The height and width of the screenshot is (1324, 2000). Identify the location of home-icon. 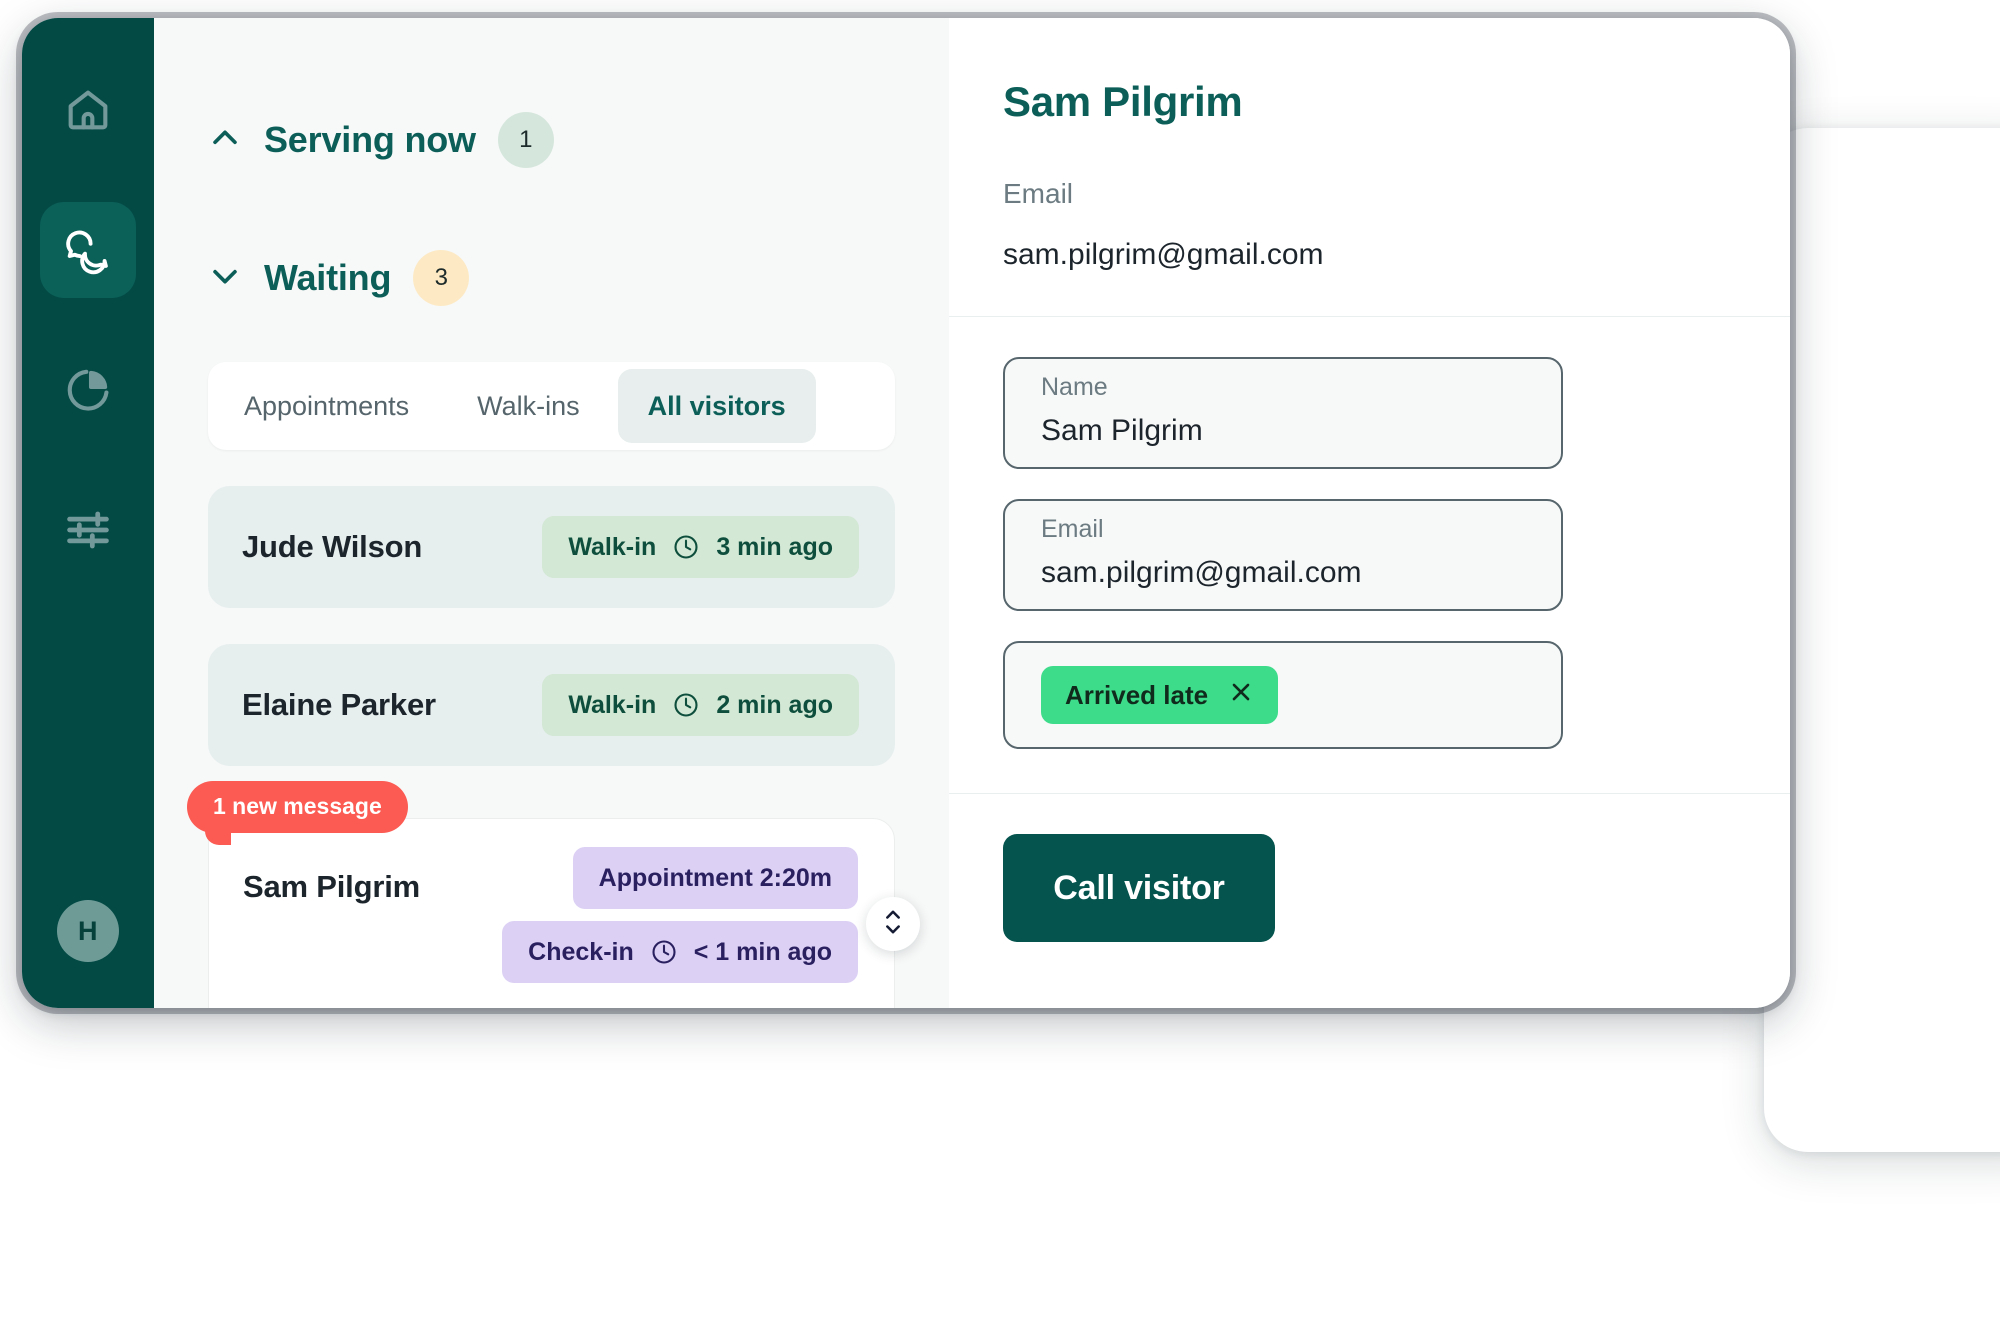
(88, 110).